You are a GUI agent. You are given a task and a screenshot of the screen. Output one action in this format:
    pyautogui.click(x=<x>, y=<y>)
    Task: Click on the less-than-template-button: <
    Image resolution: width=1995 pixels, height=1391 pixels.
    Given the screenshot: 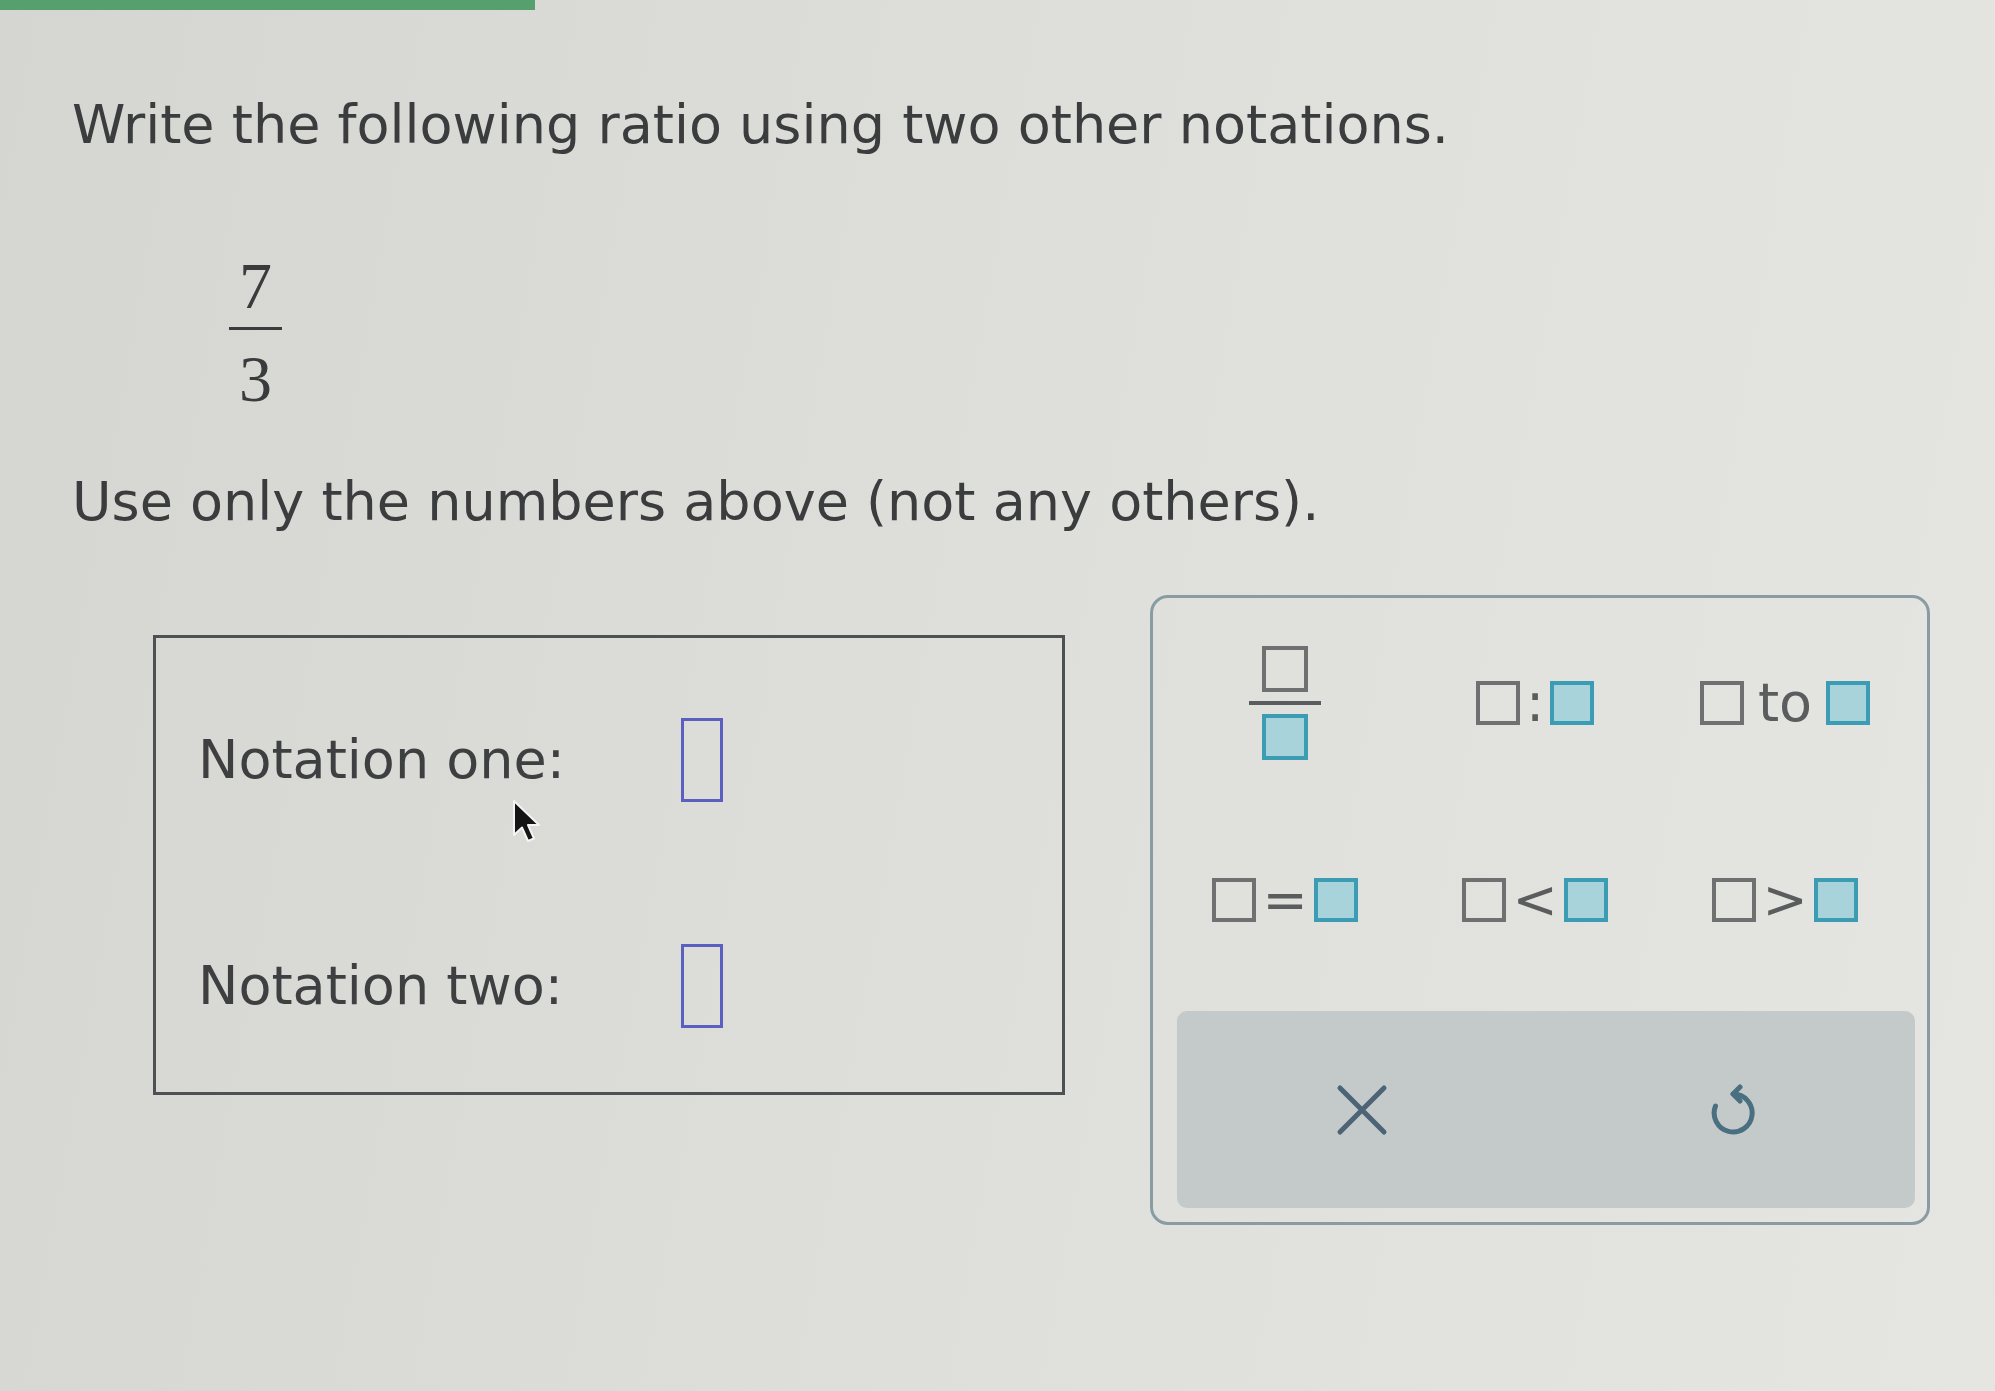 What is the action you would take?
    pyautogui.click(x=1535, y=900)
    